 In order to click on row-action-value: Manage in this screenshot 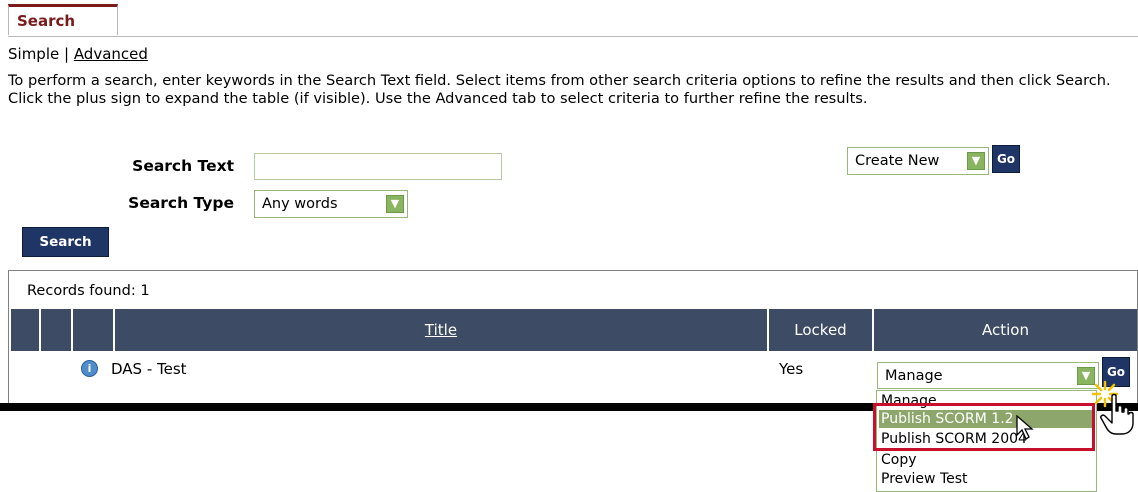, I will do `click(914, 376)`.